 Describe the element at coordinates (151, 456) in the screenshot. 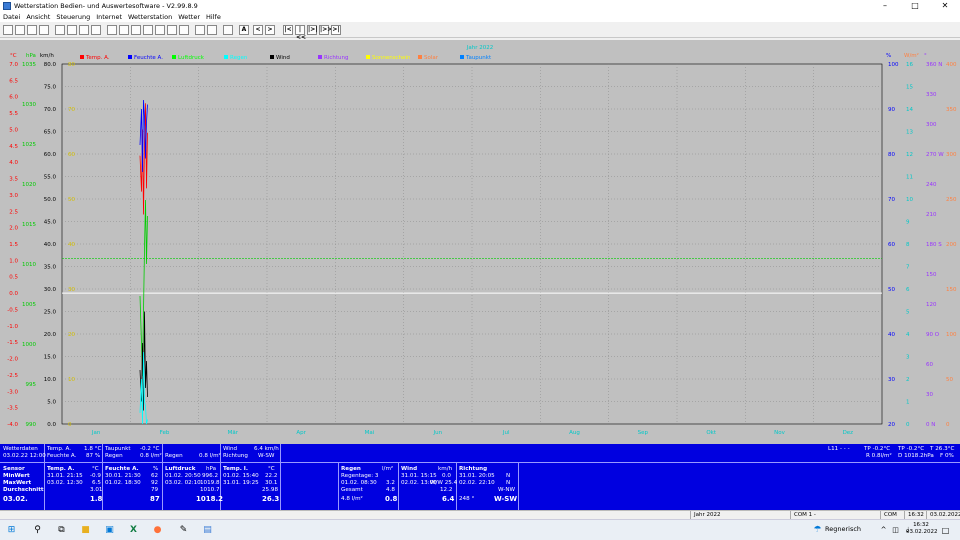

I see `cur-rain-value: 0.8 l/m²` at that location.